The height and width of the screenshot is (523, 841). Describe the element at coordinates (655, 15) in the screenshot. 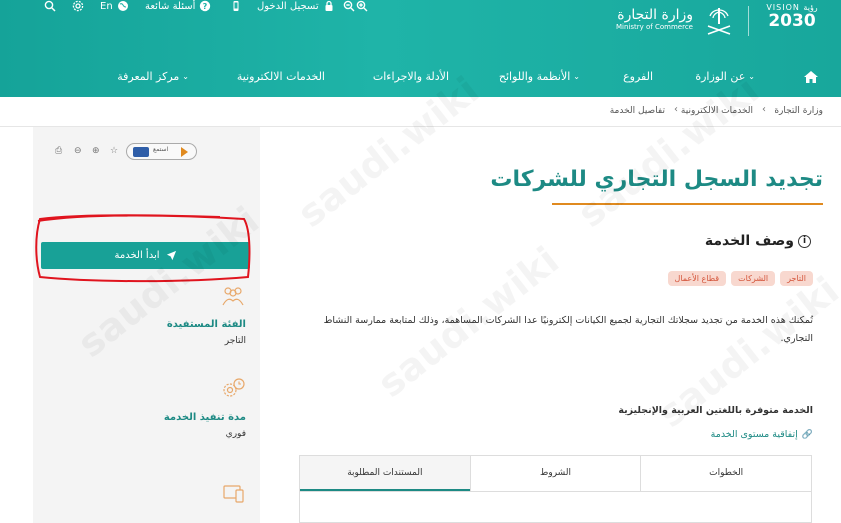

I see `ministry-name-ar: وزارة التجارة` at that location.